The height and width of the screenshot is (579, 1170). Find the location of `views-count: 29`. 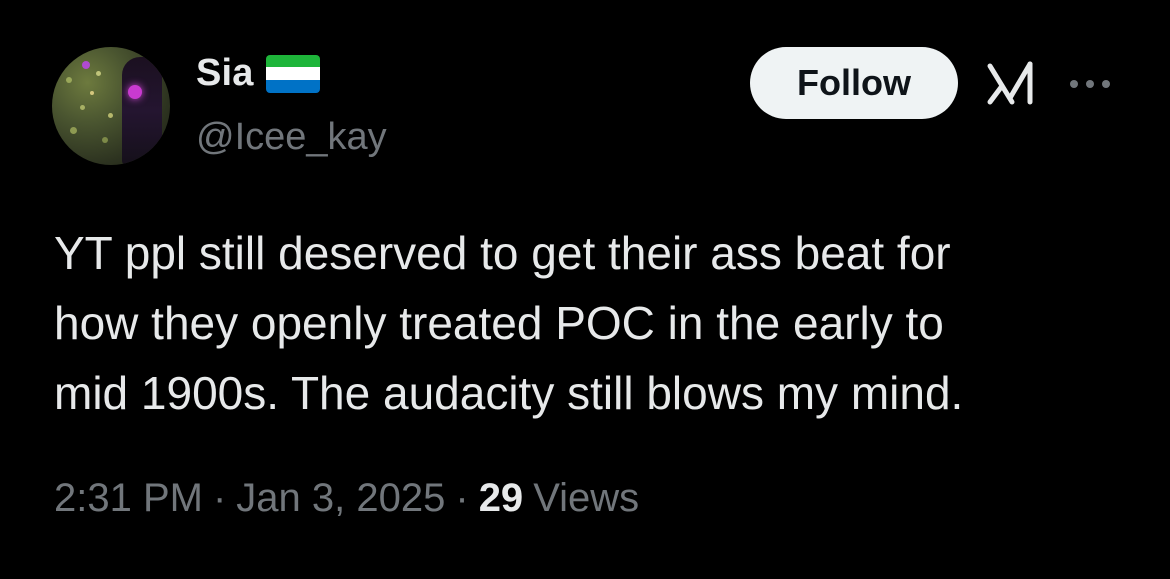

views-count: 29 is located at coordinates (501, 498).